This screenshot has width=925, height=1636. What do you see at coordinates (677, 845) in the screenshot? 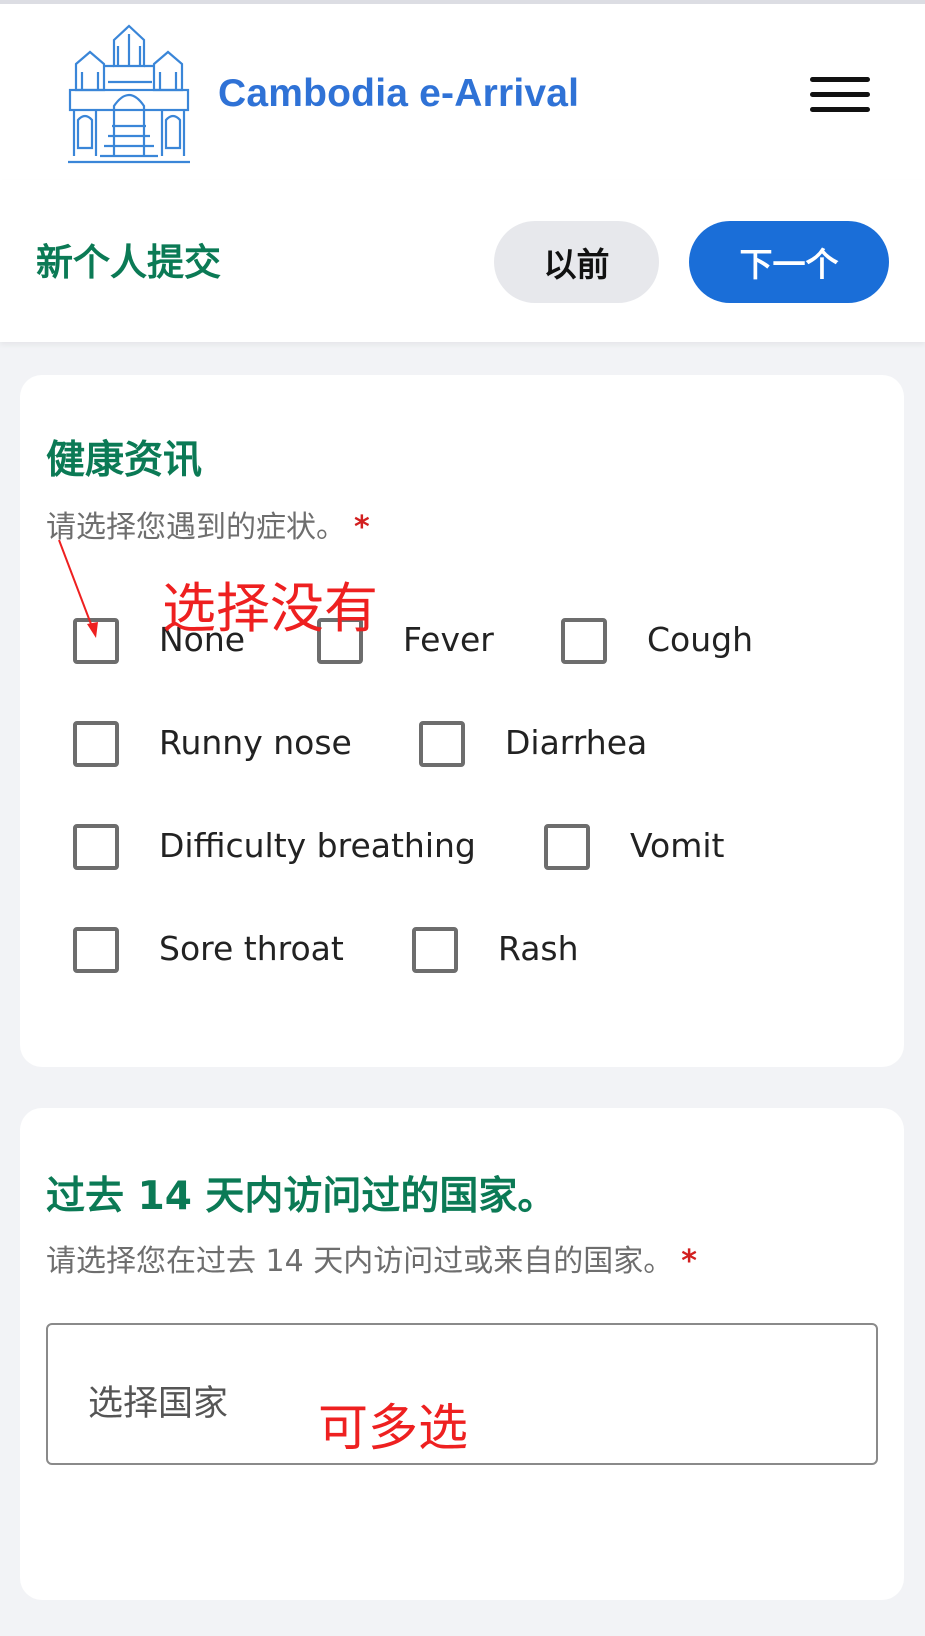
I see `symptom-label: Vomit` at bounding box center [677, 845].